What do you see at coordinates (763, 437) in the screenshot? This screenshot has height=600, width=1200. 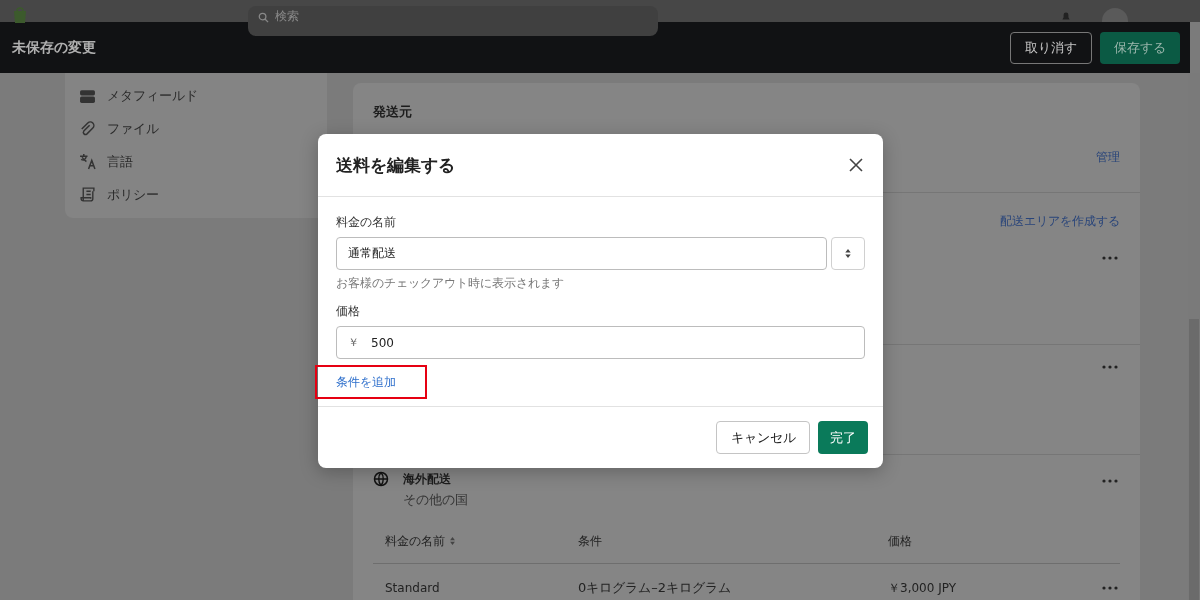 I see `dialog-button: キャンセル` at bounding box center [763, 437].